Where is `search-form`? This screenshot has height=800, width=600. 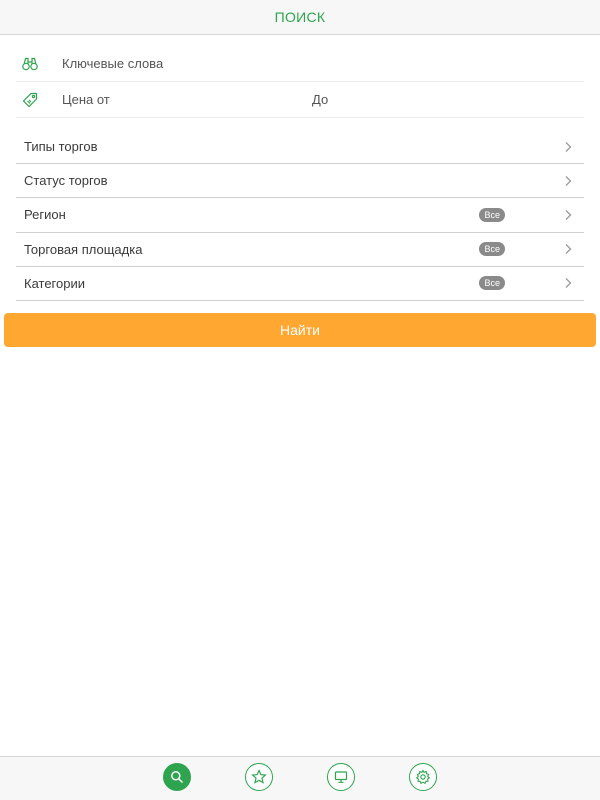 search-form is located at coordinates (300, 82).